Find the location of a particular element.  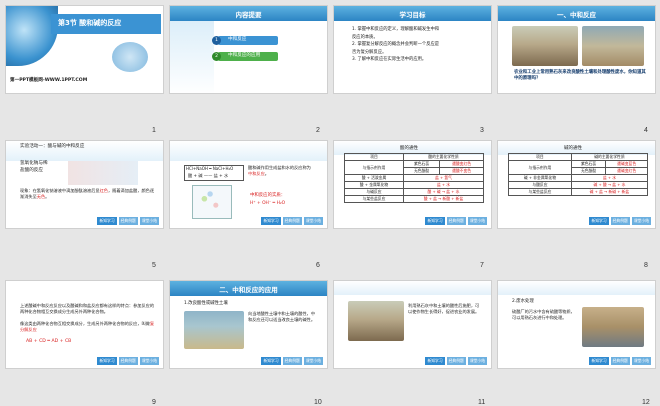

table-row: 与酸反应碱 + 酸 → 盐 + 水 is located at coordinates (578, 185).